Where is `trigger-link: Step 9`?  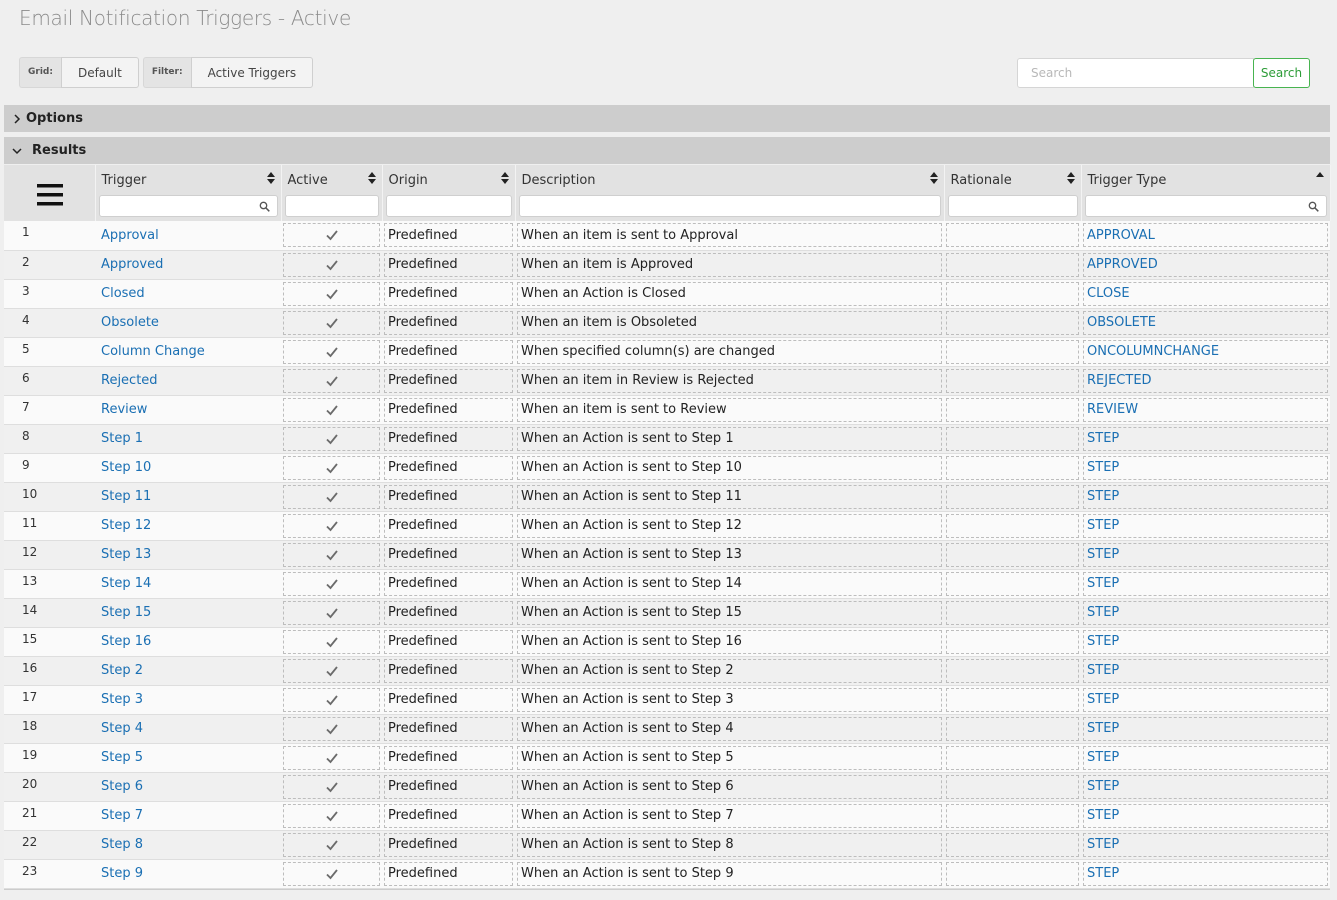 trigger-link: Step 9 is located at coordinates (120, 873).